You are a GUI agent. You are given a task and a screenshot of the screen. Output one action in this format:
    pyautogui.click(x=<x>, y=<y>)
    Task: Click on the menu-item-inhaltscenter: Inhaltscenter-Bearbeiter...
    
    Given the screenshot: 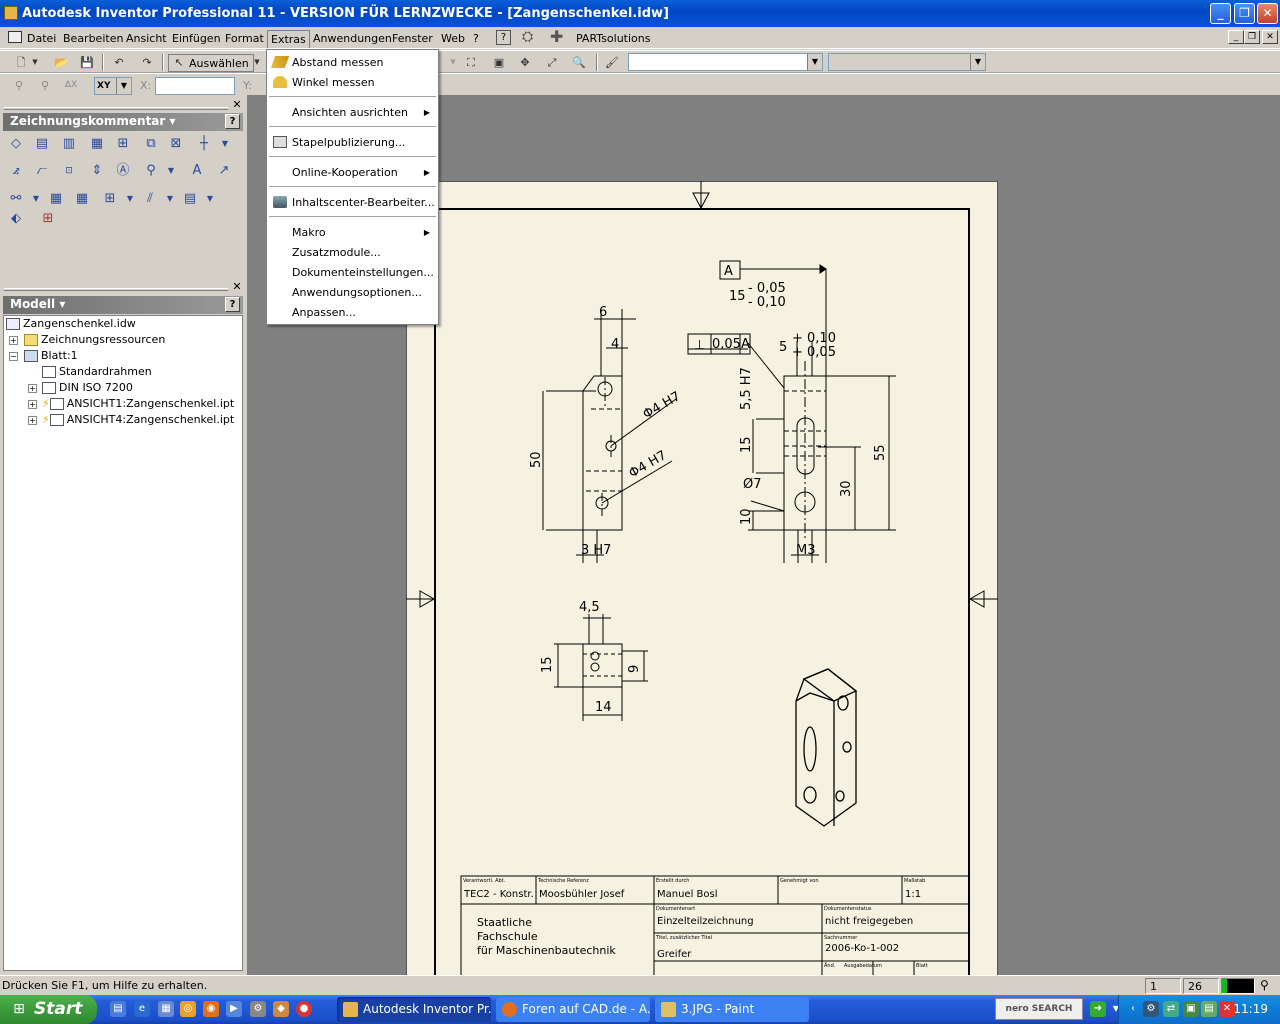 What is the action you would take?
    pyautogui.click(x=363, y=202)
    